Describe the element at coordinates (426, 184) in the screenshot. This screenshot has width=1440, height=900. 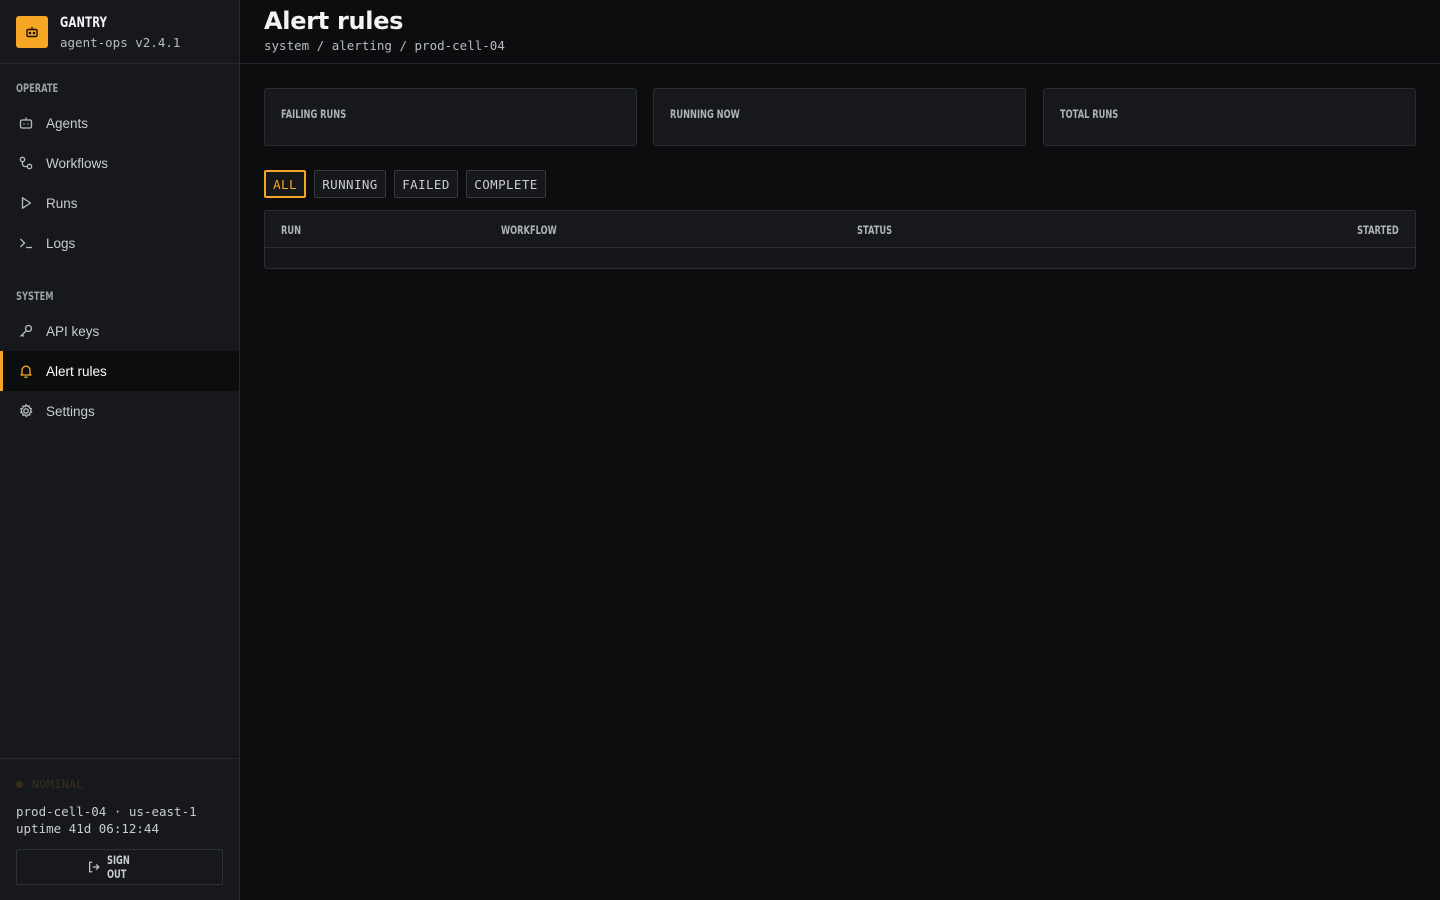
I see `filter-failed-button: FAILED` at that location.